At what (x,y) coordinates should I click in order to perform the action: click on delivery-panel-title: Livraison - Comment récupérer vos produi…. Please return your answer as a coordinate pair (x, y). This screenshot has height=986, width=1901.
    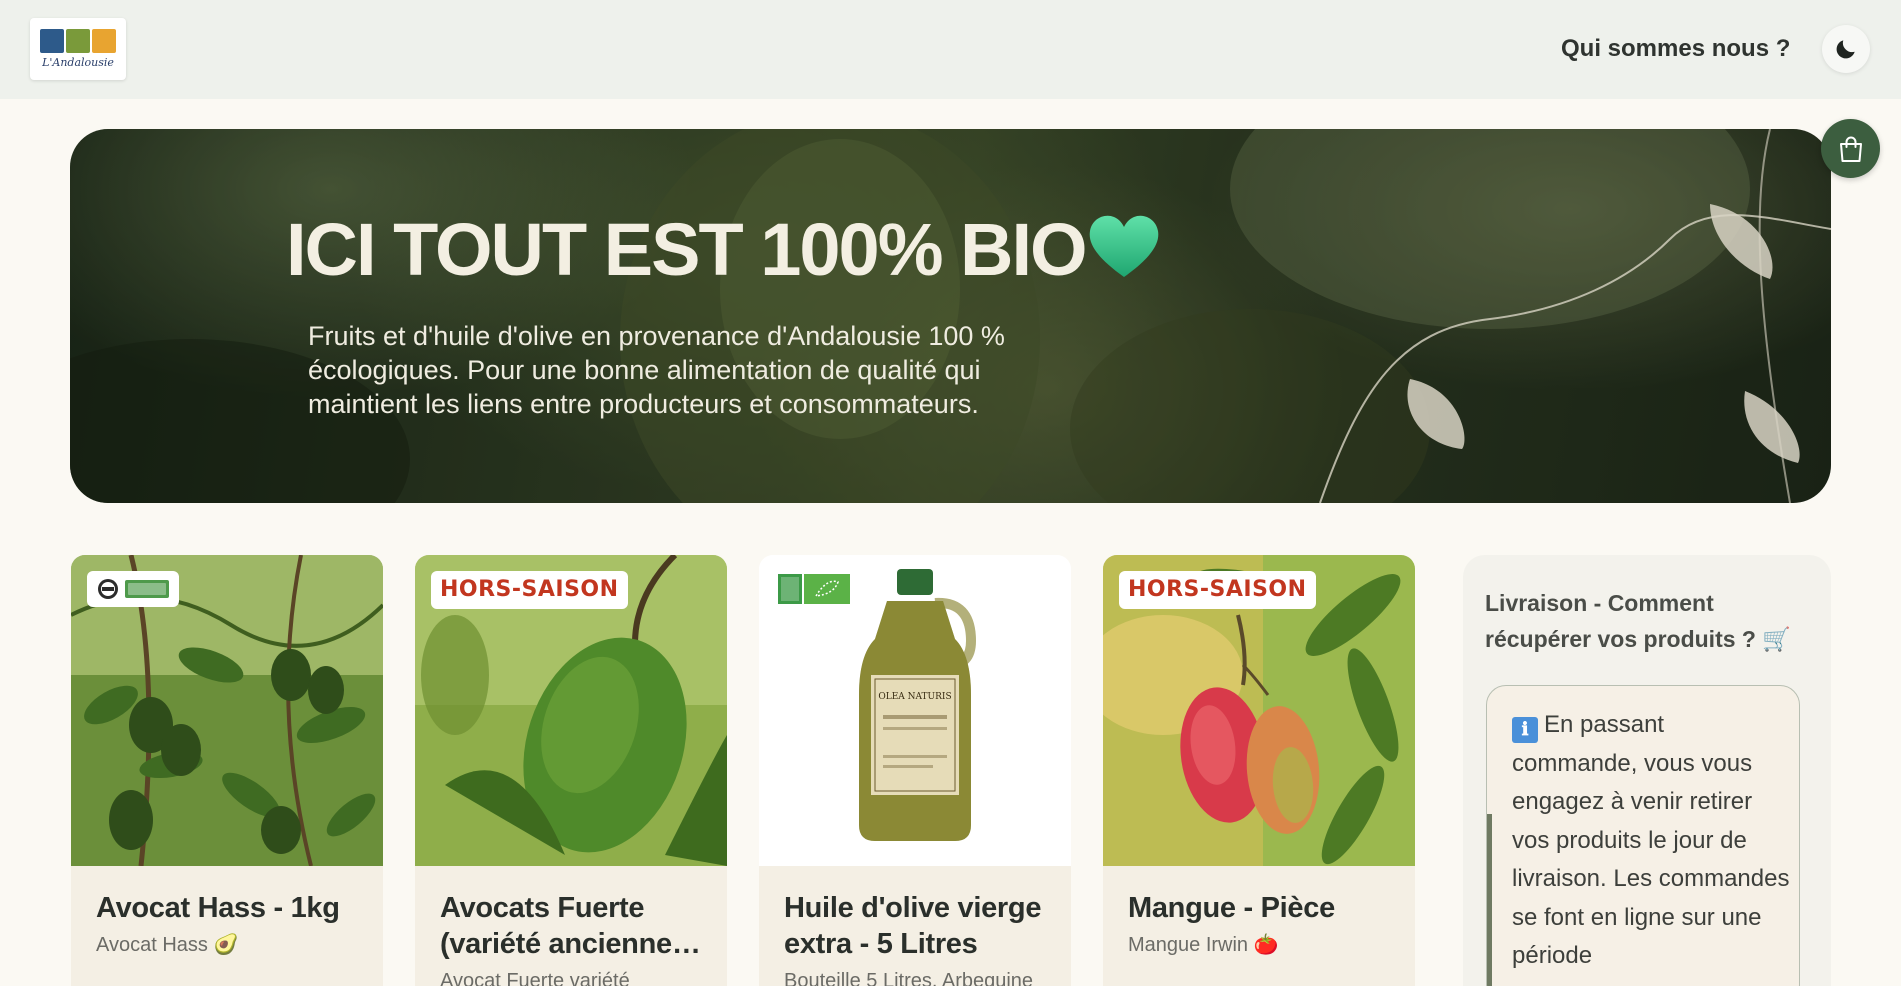
    Looking at the image, I should click on (1638, 621).